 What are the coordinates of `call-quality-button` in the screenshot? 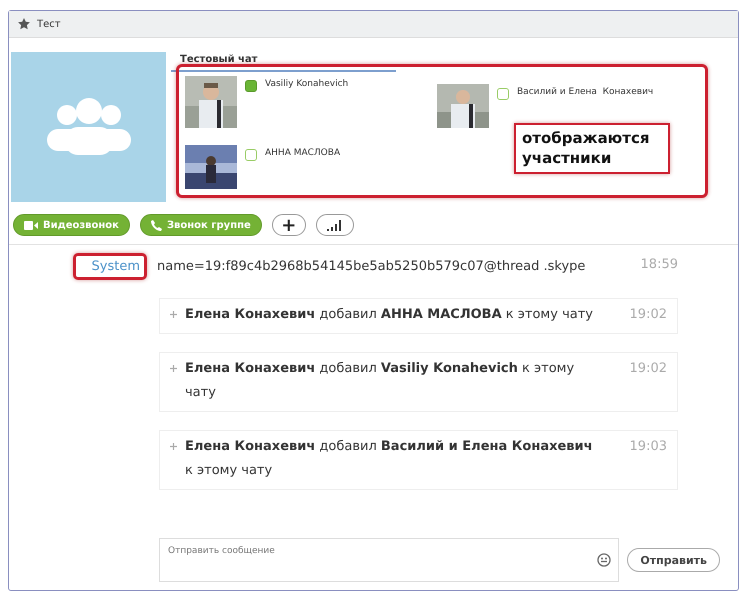 It's located at (335, 225).